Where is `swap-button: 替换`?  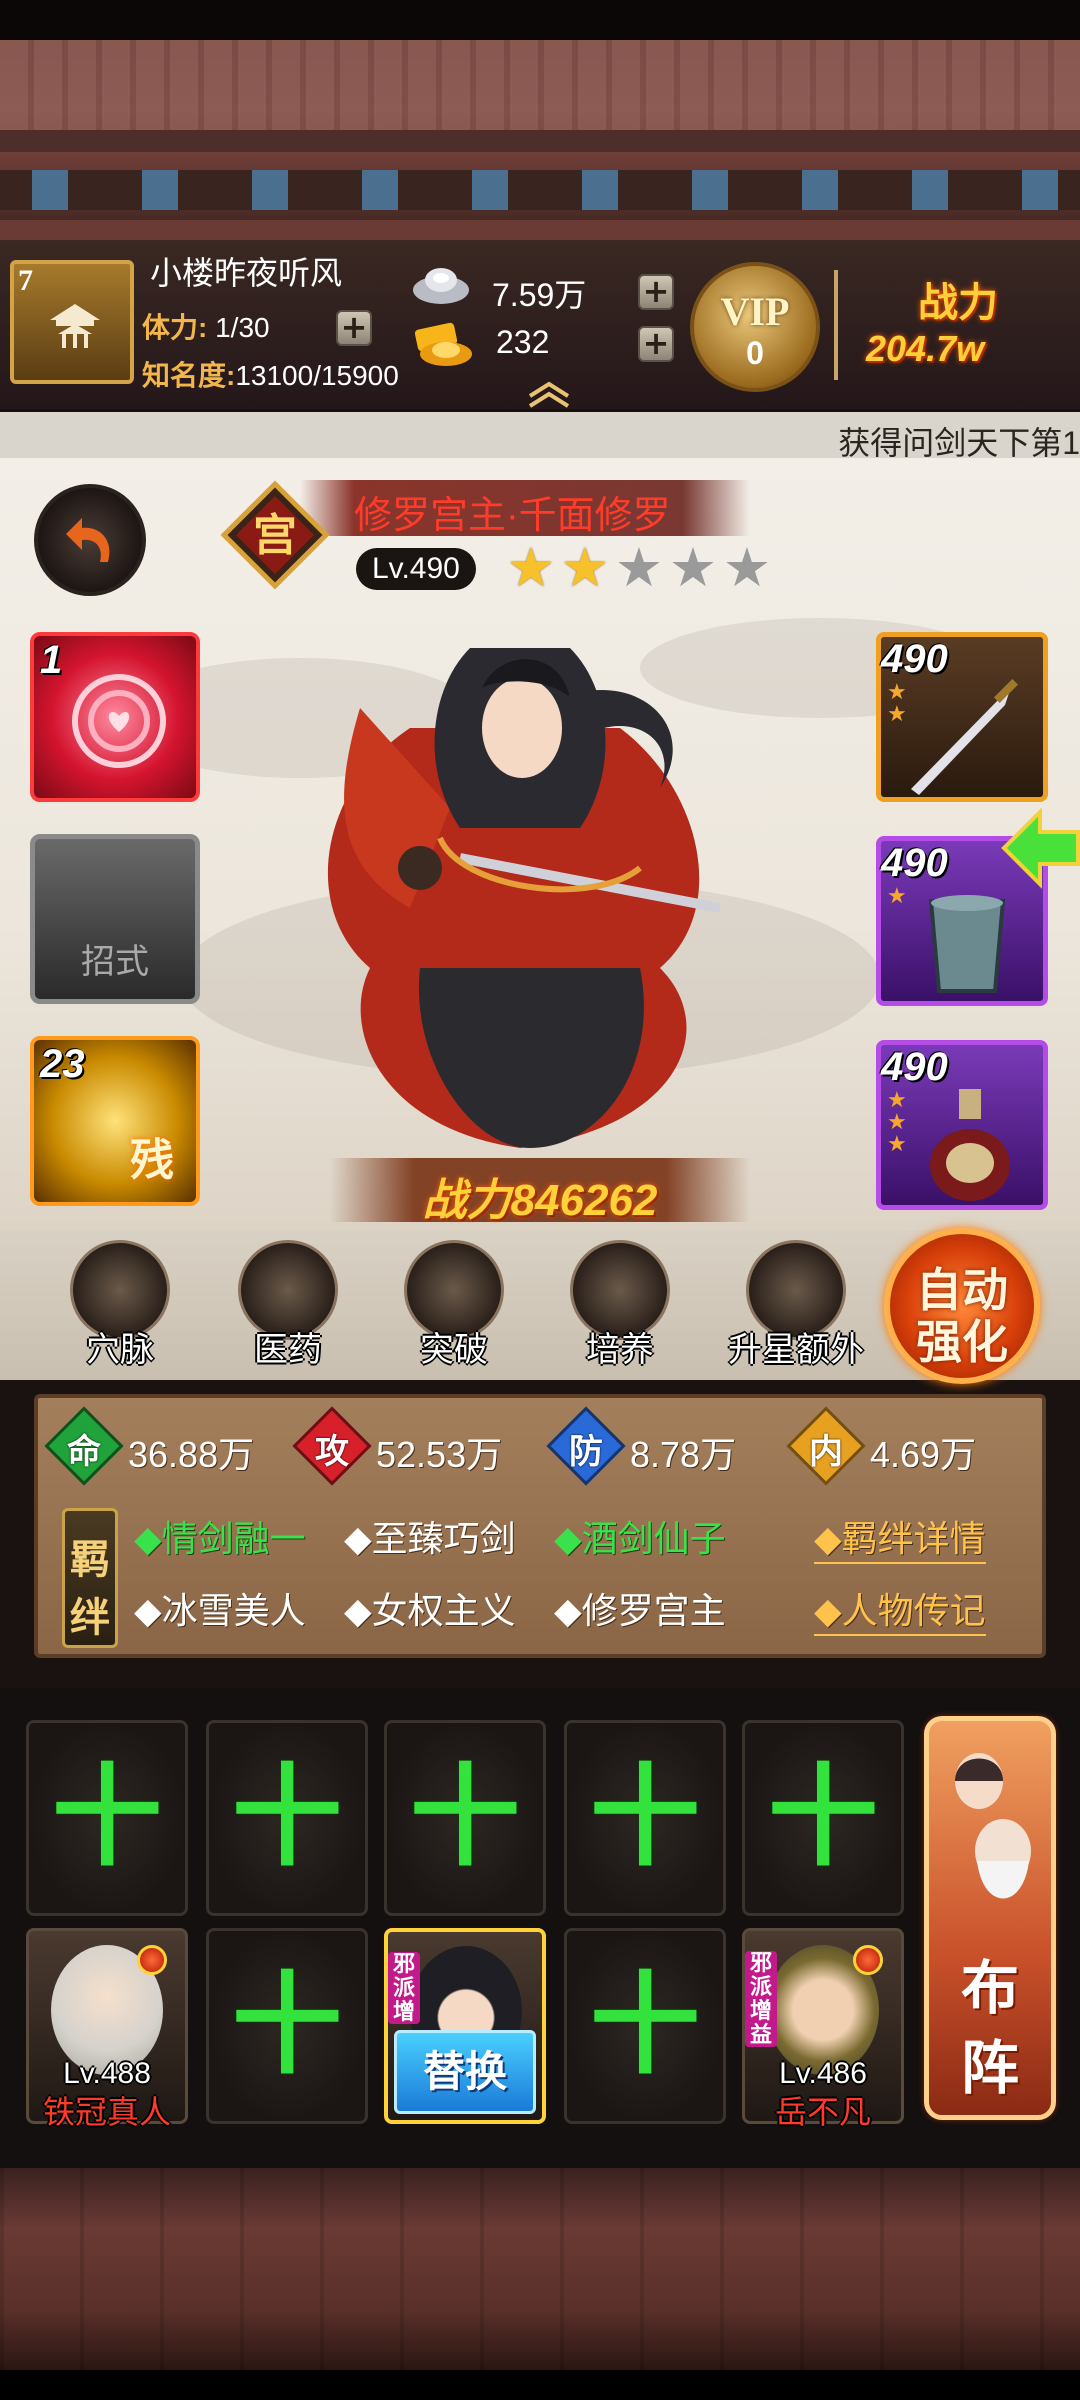 swap-button: 替换 is located at coordinates (465, 2072).